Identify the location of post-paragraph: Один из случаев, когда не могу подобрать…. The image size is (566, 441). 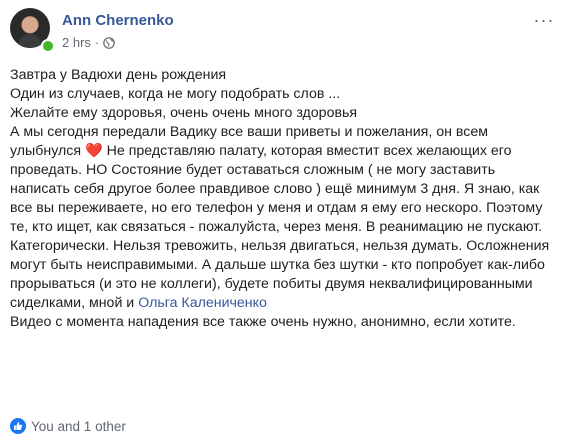
(175, 94).